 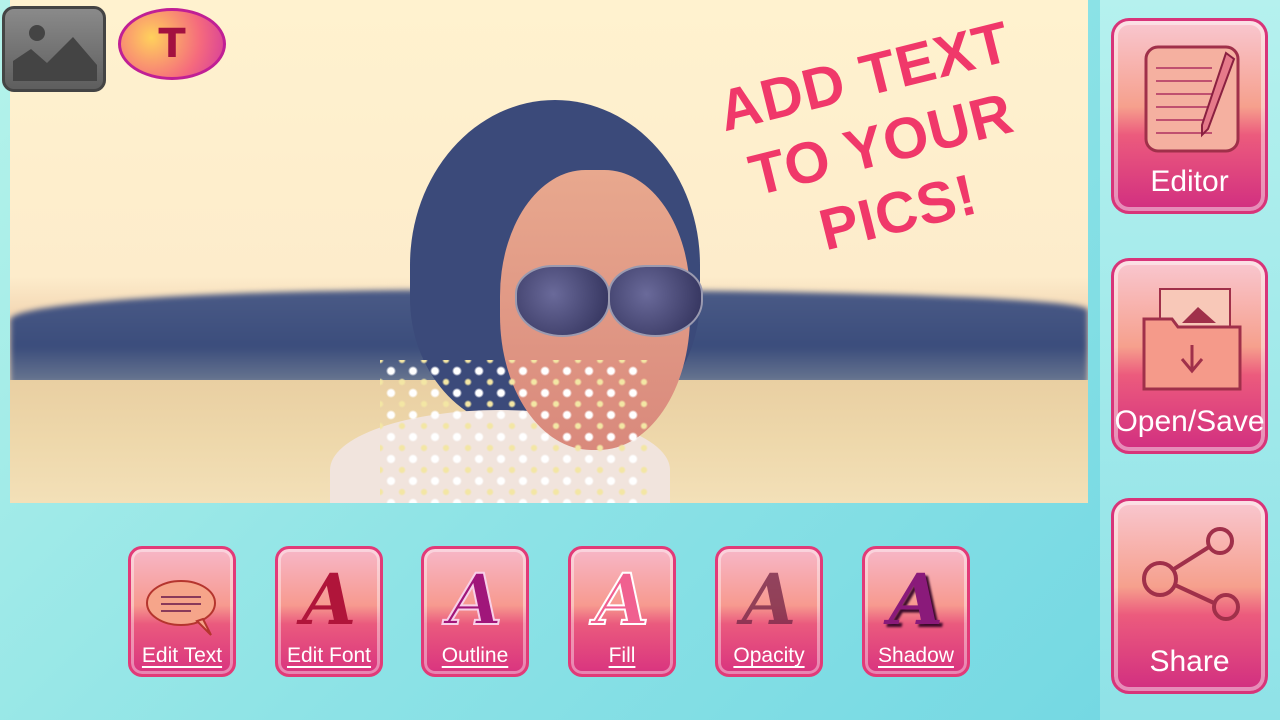 I want to click on opacity-button: A Opacity, so click(x=769, y=611).